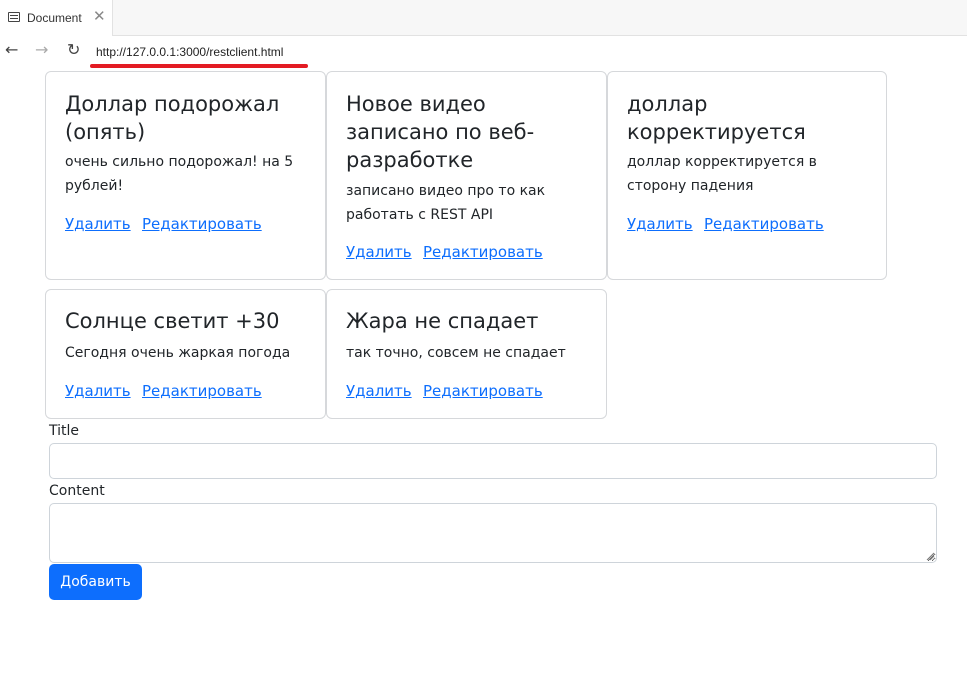 Image resolution: width=967 pixels, height=694 pixels. Describe the element at coordinates (930, 556) in the screenshot. I see `resize-grip-icon` at that location.